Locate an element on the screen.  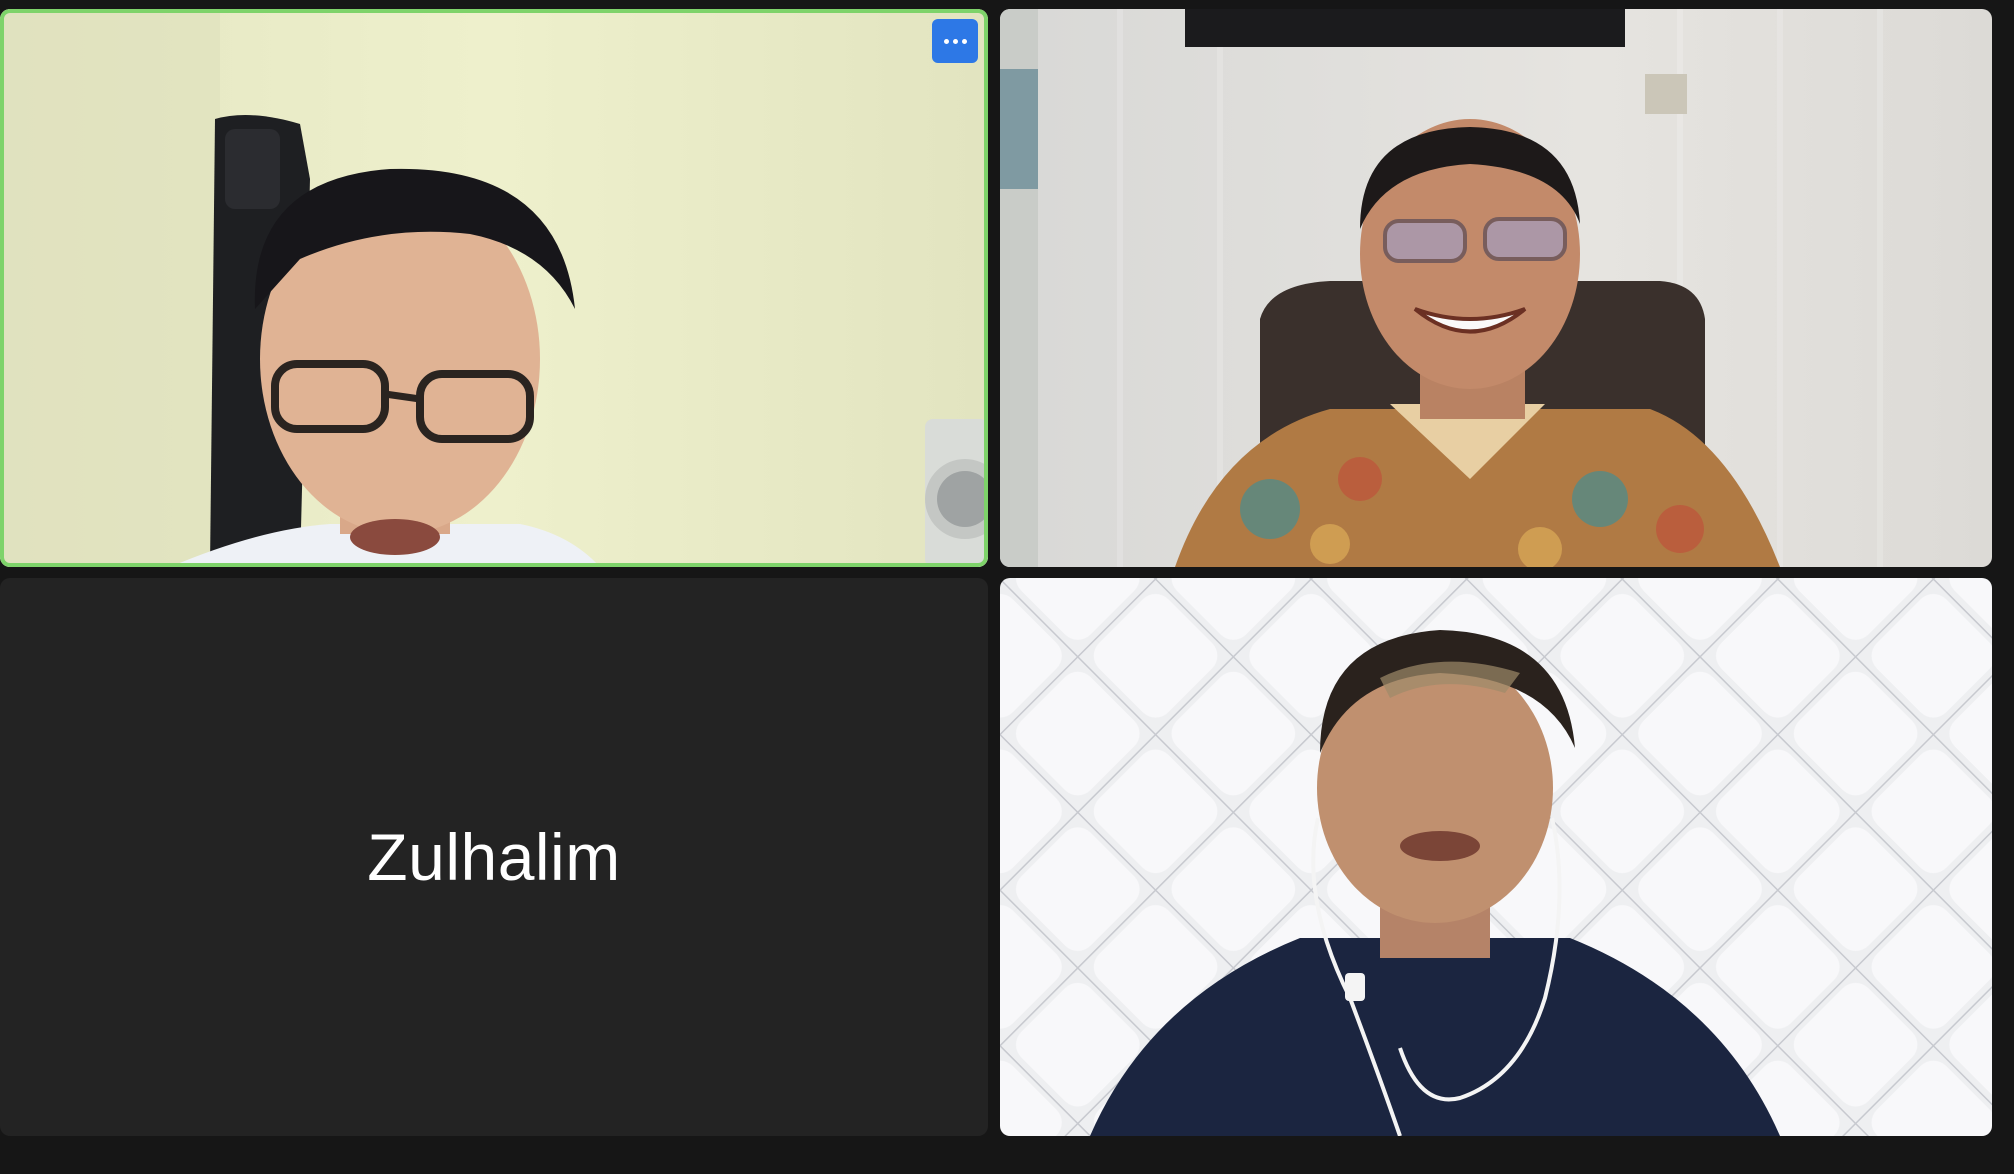
more-options-button is located at coordinates (955, 41).